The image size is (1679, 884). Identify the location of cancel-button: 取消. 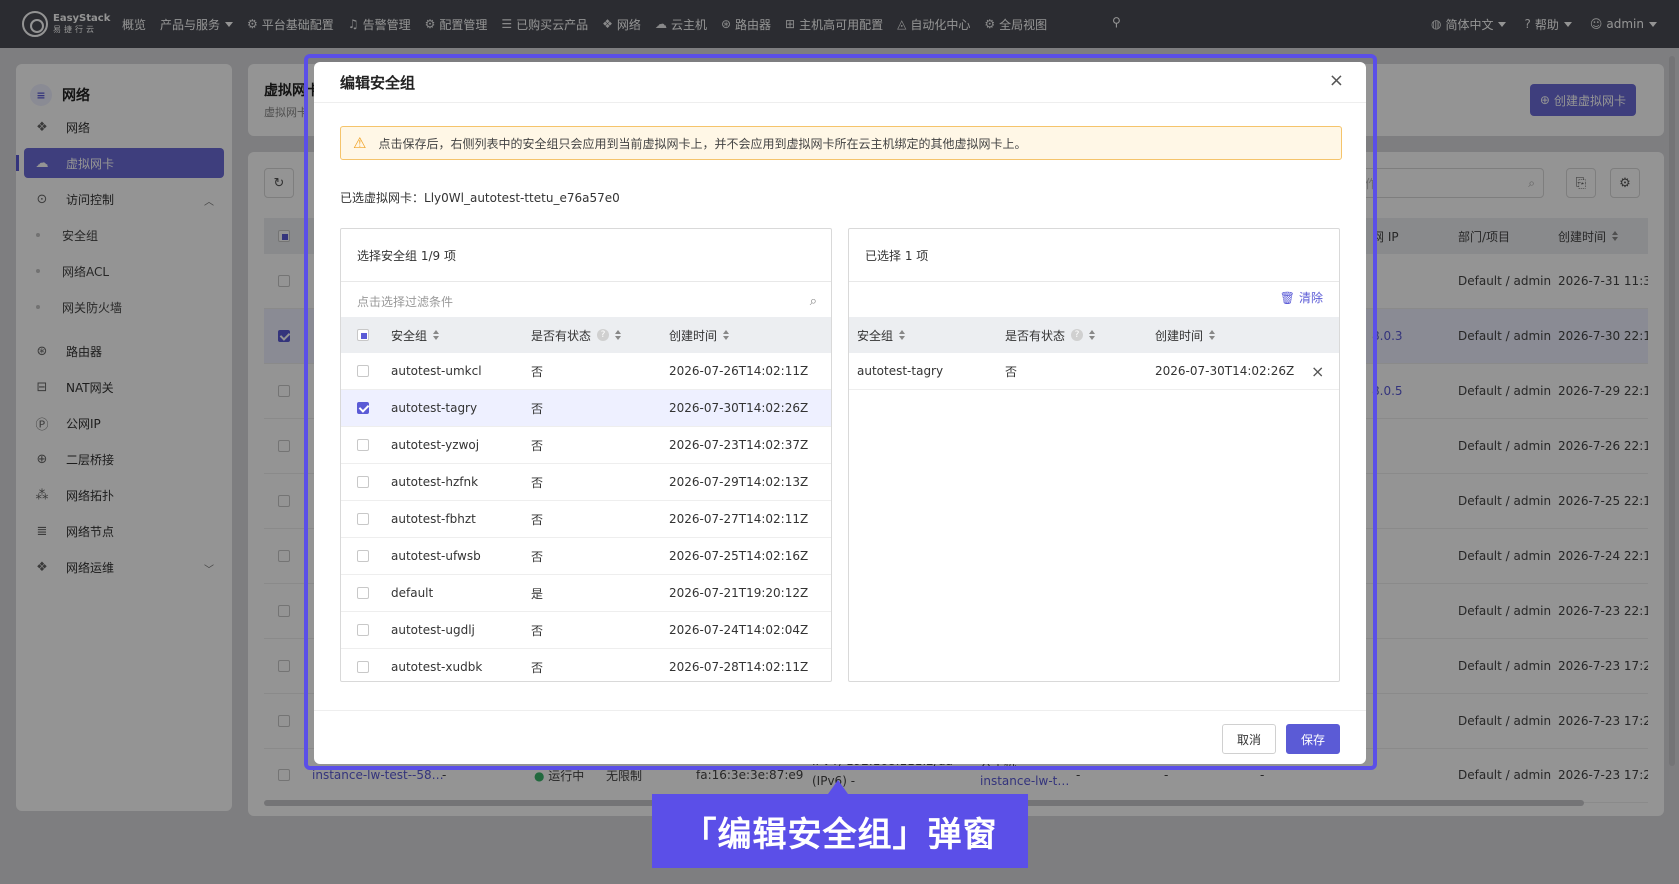
(1249, 739).